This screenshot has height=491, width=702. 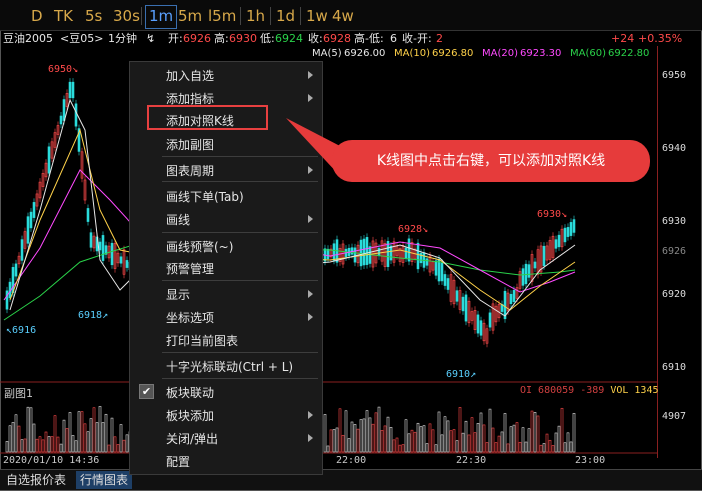 I want to click on menu-item-line-alert: 画线预警(~), so click(x=226, y=246).